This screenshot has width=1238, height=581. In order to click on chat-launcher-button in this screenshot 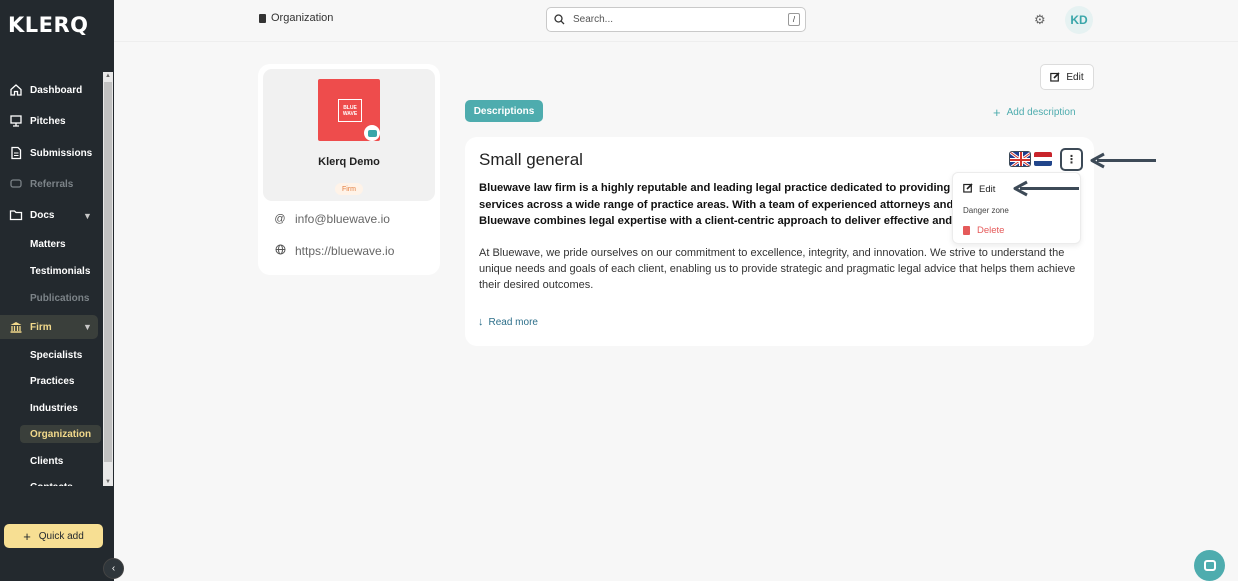, I will do `click(1209, 565)`.